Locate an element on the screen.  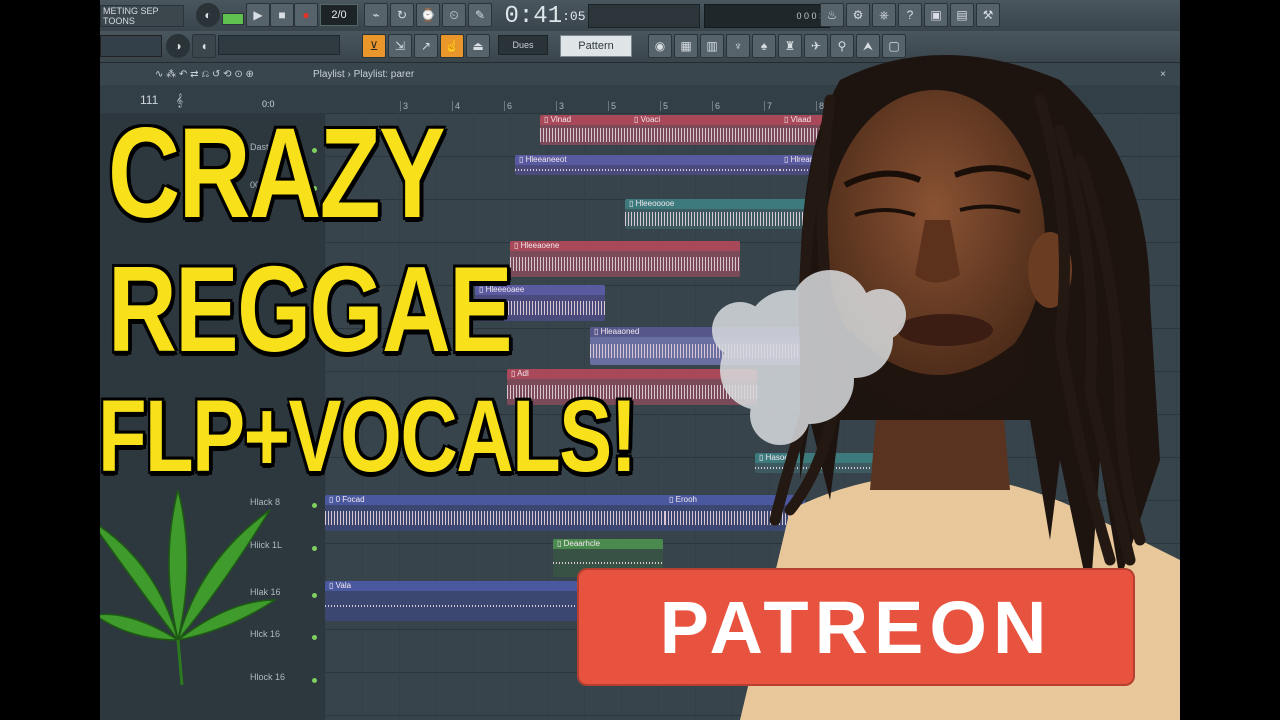
song-time-display: 0:41:05 is located at coordinates (545, 16).